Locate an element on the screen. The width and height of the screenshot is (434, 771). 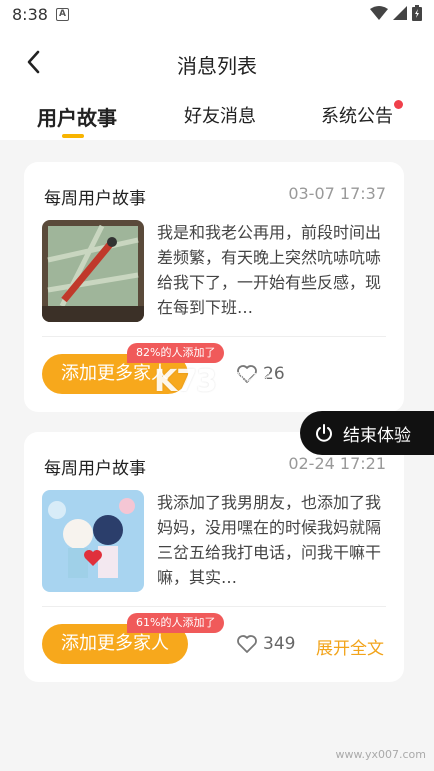
status-bar: 8:38 A is located at coordinates (217, 15).